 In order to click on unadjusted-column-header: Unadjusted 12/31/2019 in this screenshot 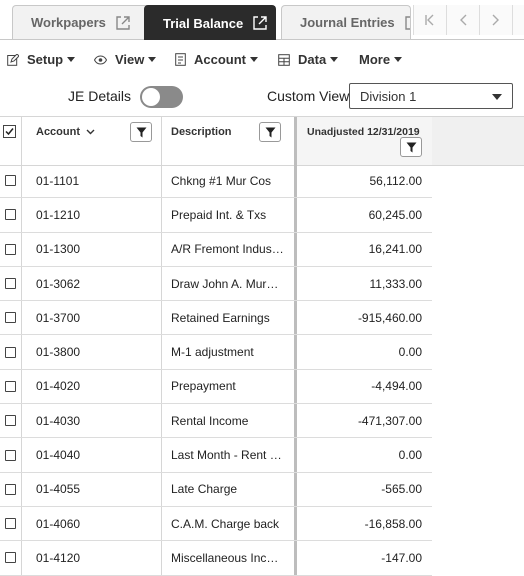, I will do `click(363, 141)`.